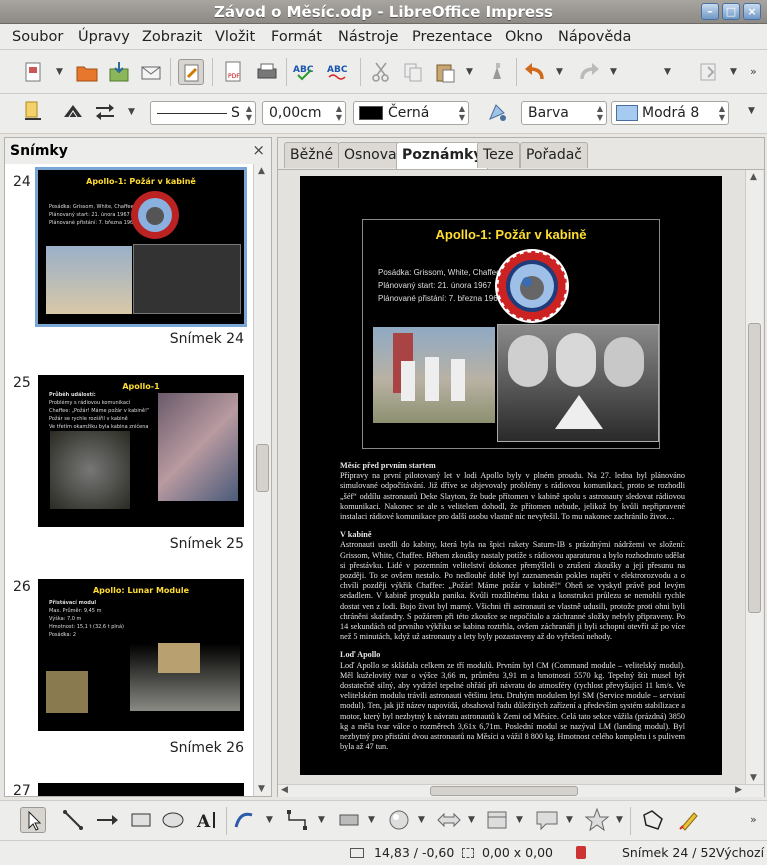 This screenshot has width=767, height=865. Describe the element at coordinates (442, 155) in the screenshot. I see `tab-poznamky: Poznámky` at that location.